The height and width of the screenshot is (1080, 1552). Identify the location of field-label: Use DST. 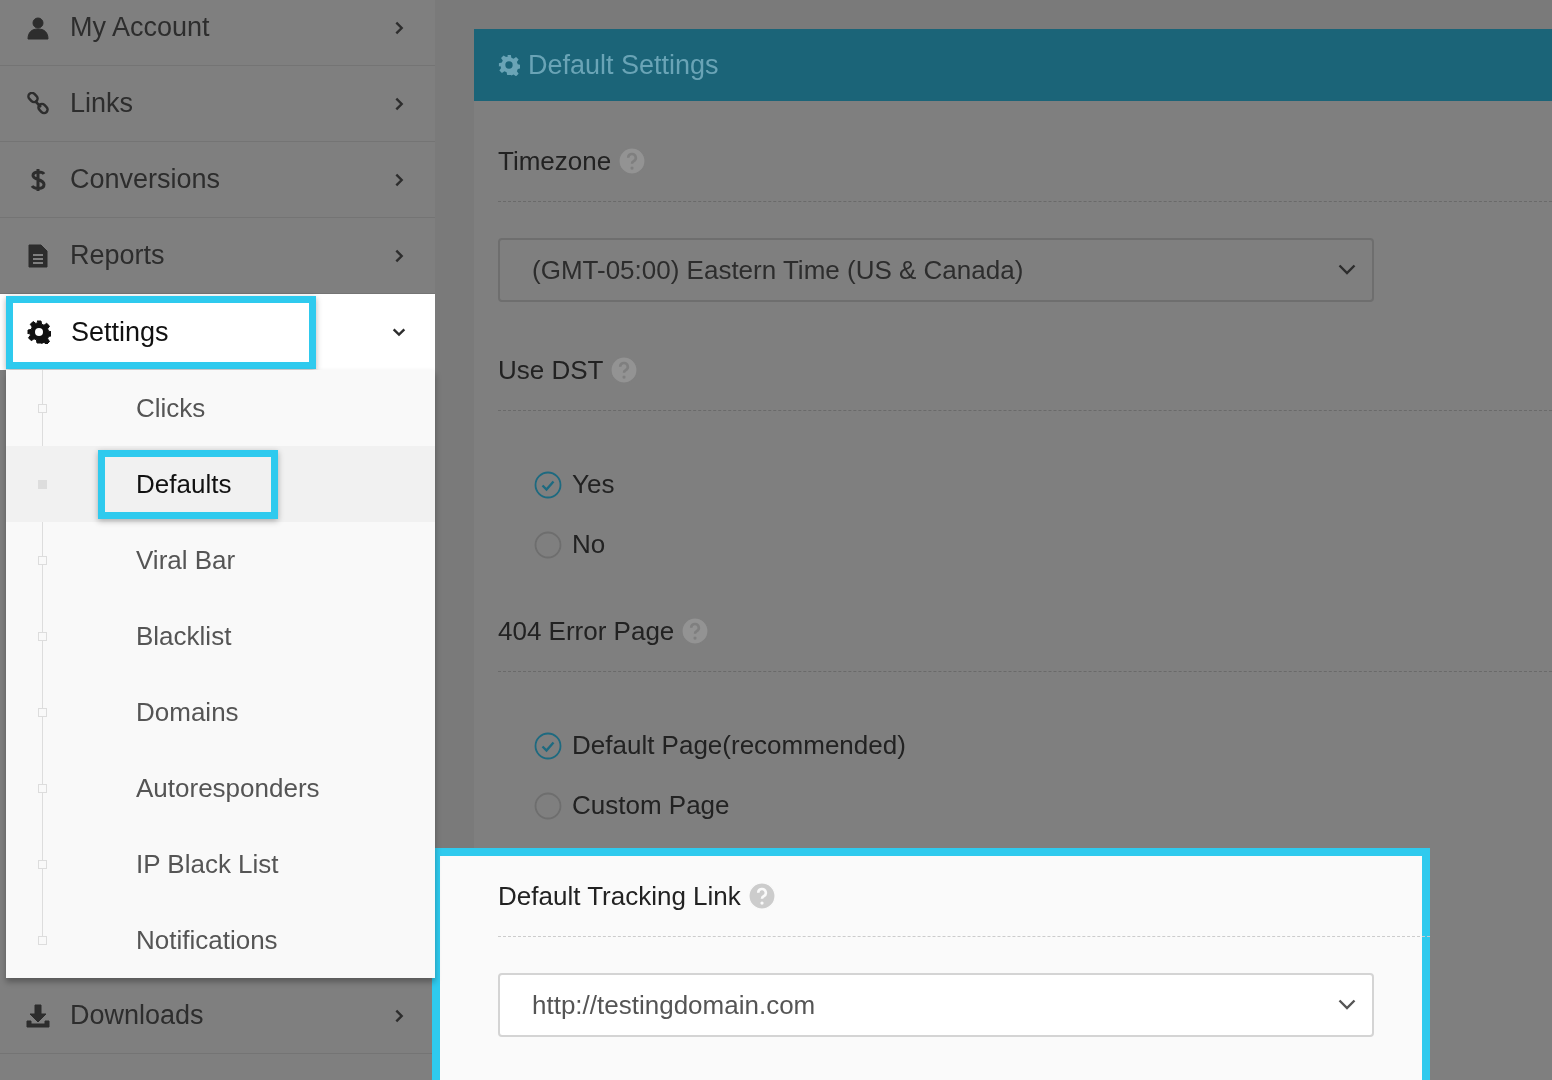
(551, 370).